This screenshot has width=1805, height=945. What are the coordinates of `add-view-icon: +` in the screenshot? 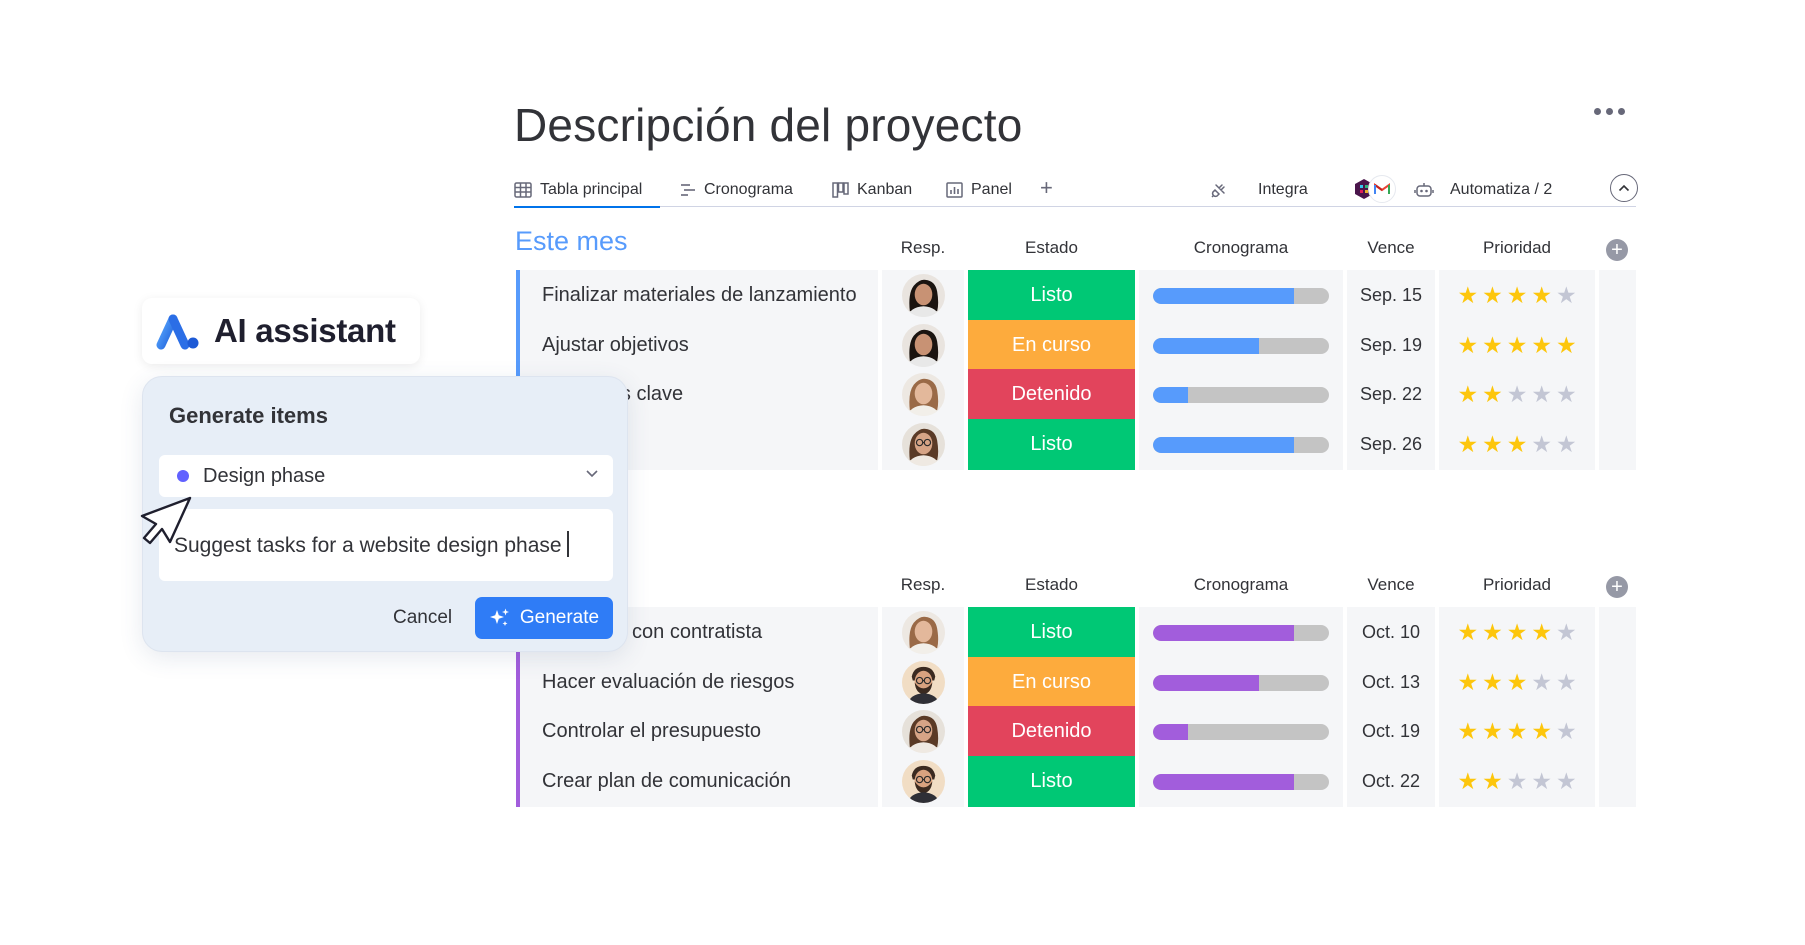 It's located at (1046, 188).